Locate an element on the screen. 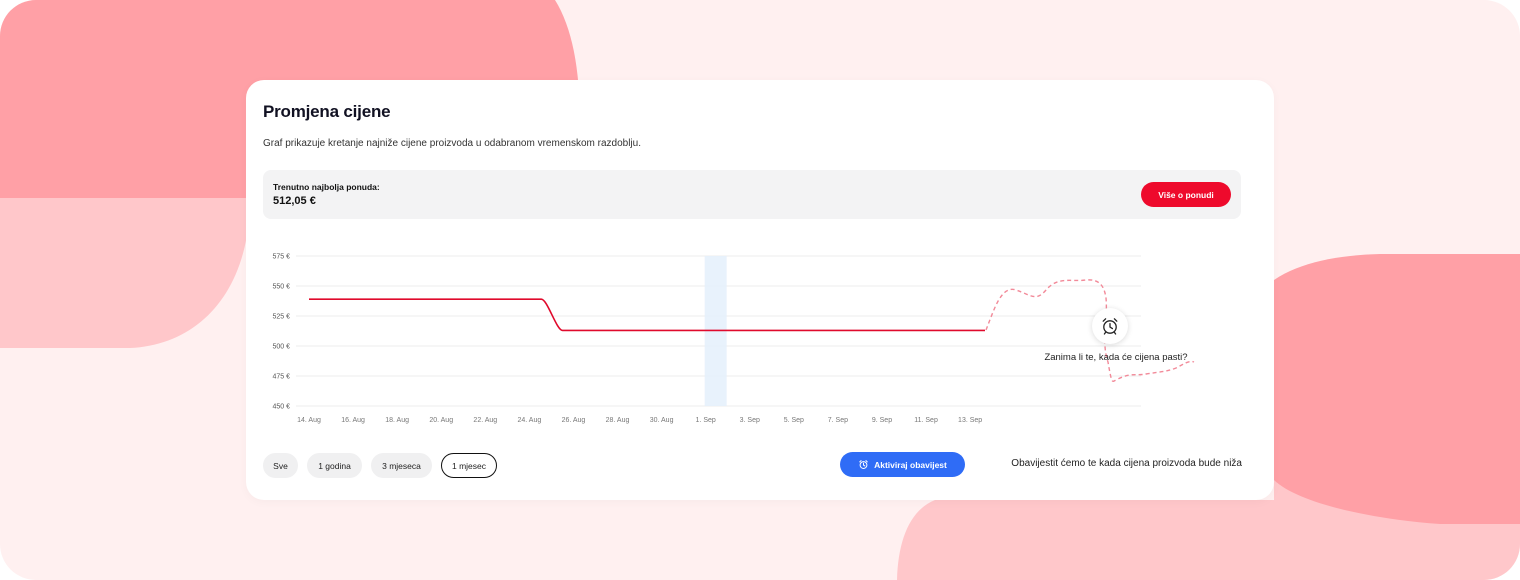 The width and height of the screenshot is (1520, 580). x-tick-label: 5. Sep is located at coordinates (794, 420).